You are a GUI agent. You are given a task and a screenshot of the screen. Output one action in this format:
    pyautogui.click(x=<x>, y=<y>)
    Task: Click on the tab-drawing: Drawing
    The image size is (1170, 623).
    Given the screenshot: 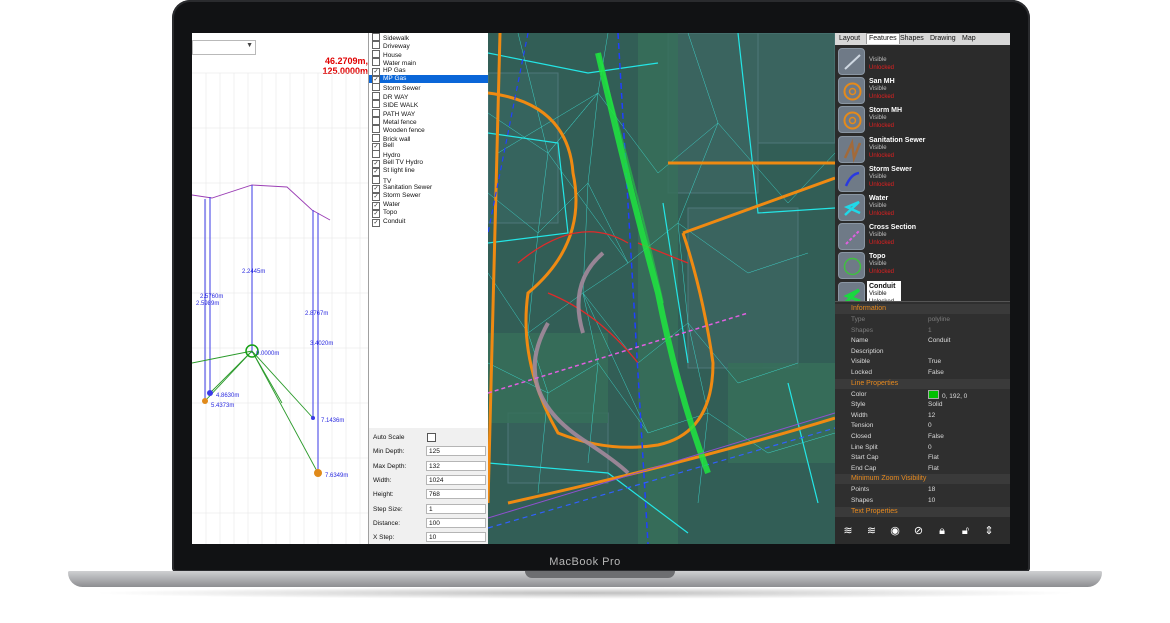 What is the action you would take?
    pyautogui.click(x=943, y=39)
    